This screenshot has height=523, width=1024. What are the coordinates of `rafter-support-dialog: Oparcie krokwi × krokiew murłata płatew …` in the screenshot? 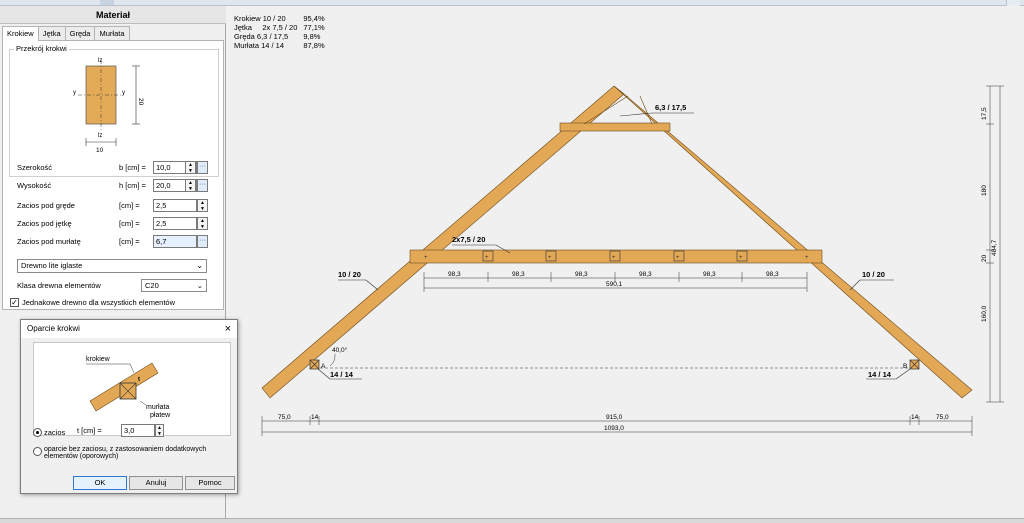 It's located at (129, 406).